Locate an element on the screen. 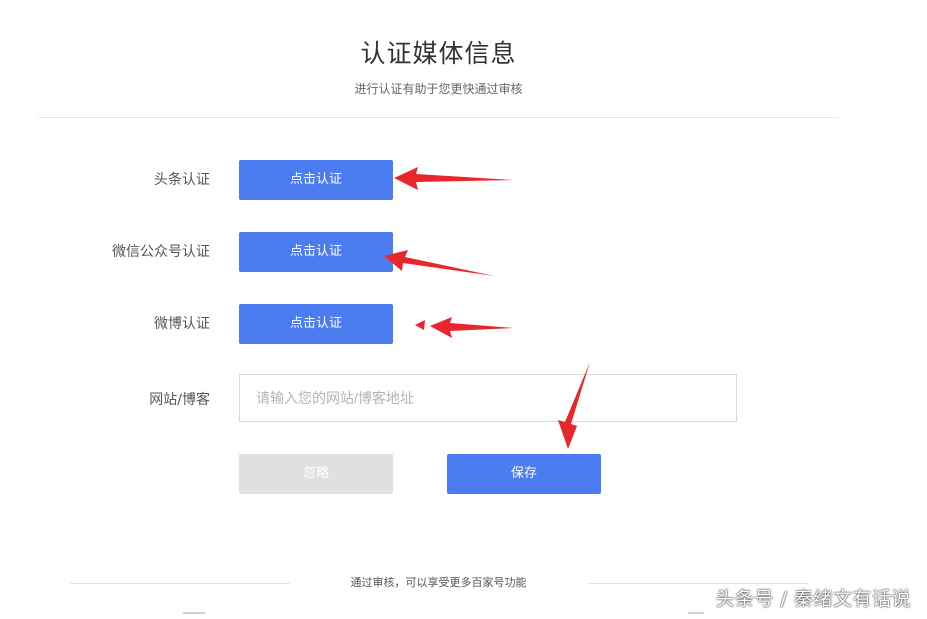 The height and width of the screenshot is (619, 927). footer-edge-mark-right is located at coordinates (696, 613).